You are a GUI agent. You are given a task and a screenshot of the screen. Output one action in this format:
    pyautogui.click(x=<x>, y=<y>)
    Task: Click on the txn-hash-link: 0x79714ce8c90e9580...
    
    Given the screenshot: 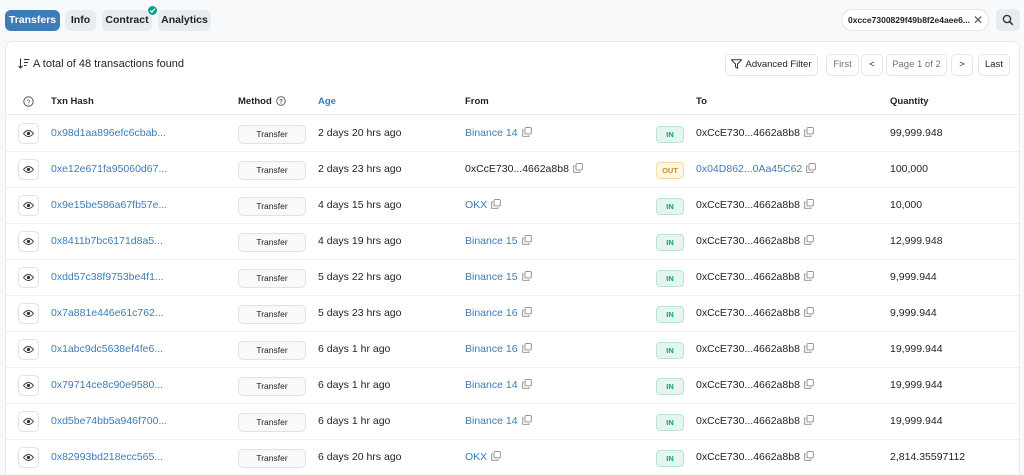 What is the action you would take?
    pyautogui.click(x=107, y=385)
    